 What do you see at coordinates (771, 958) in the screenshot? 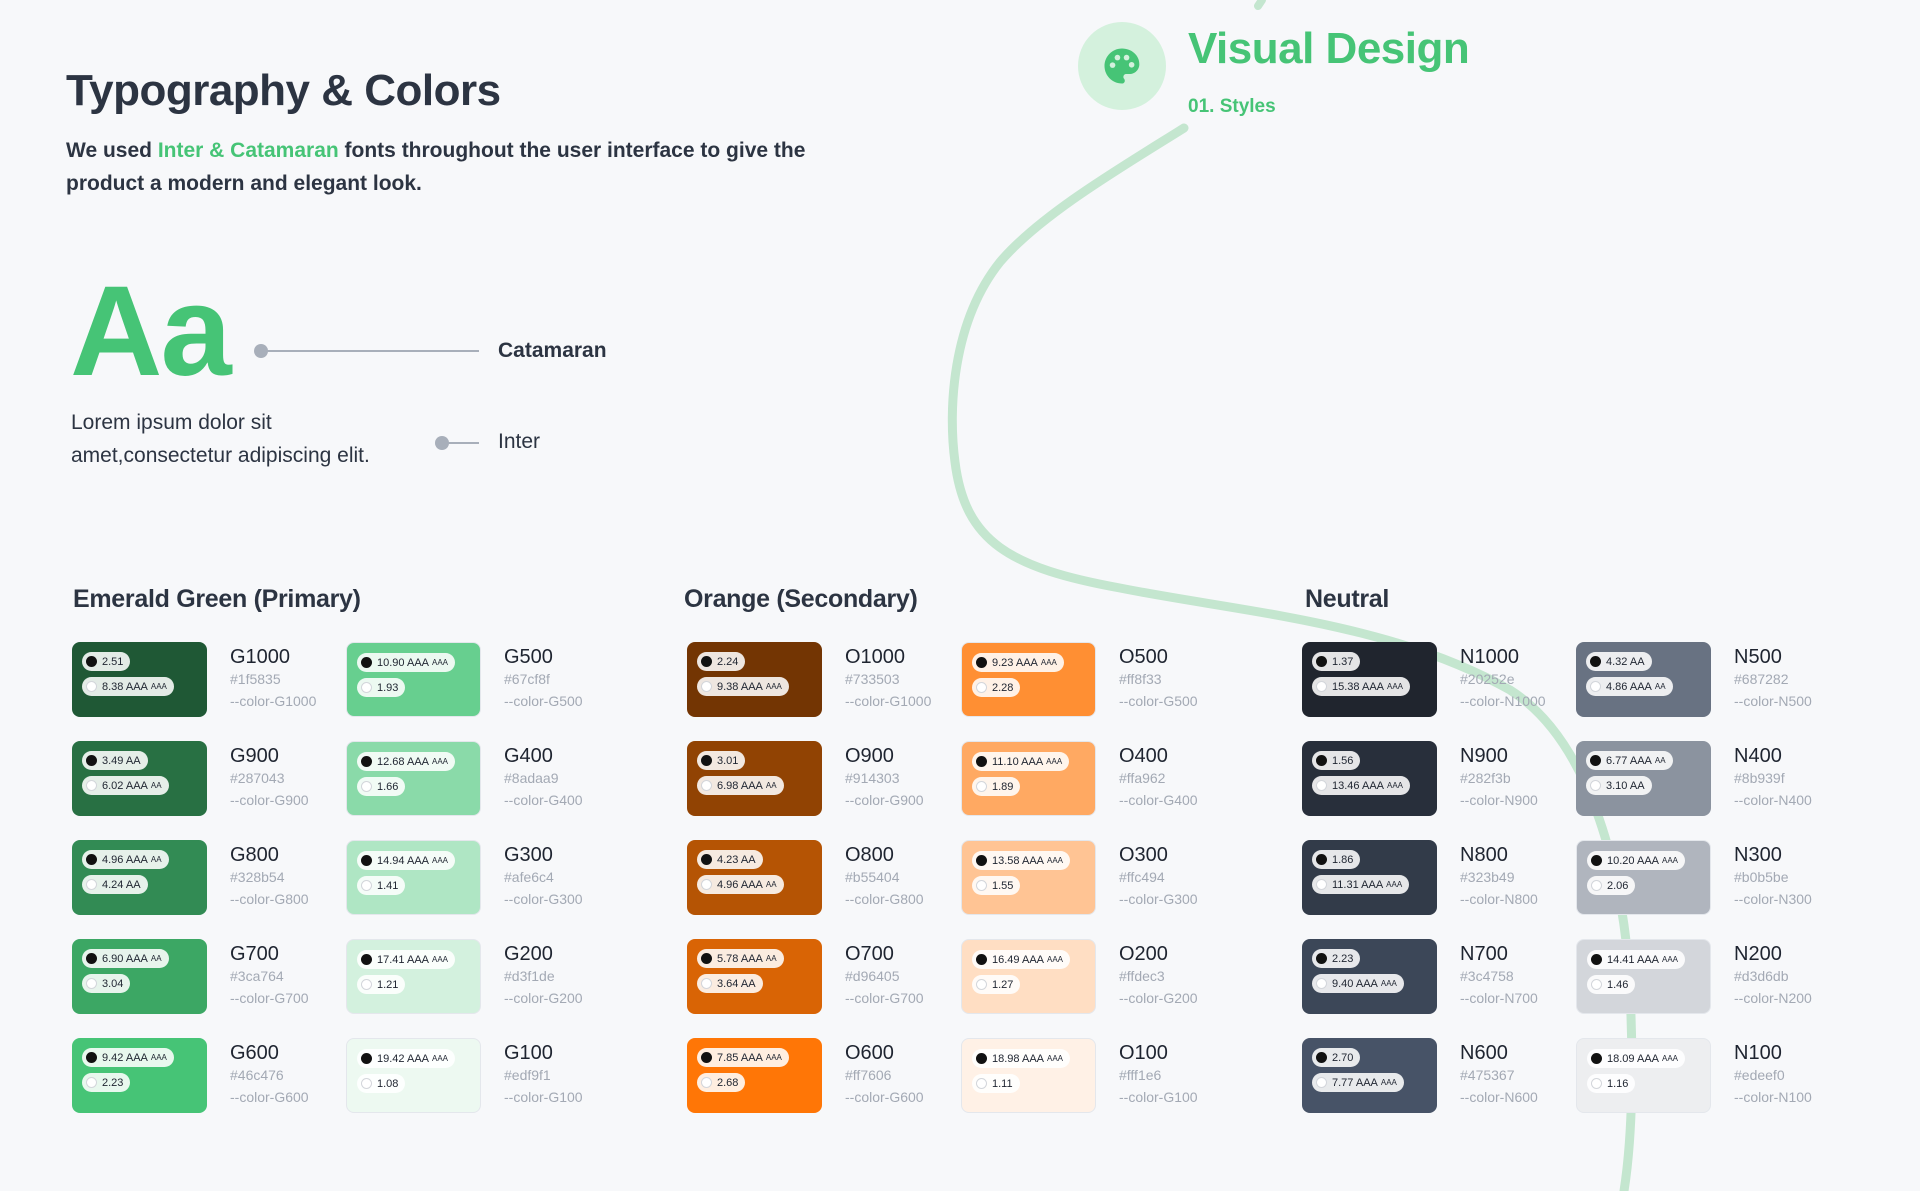
I see `contrast-black-badge: AA` at bounding box center [771, 958].